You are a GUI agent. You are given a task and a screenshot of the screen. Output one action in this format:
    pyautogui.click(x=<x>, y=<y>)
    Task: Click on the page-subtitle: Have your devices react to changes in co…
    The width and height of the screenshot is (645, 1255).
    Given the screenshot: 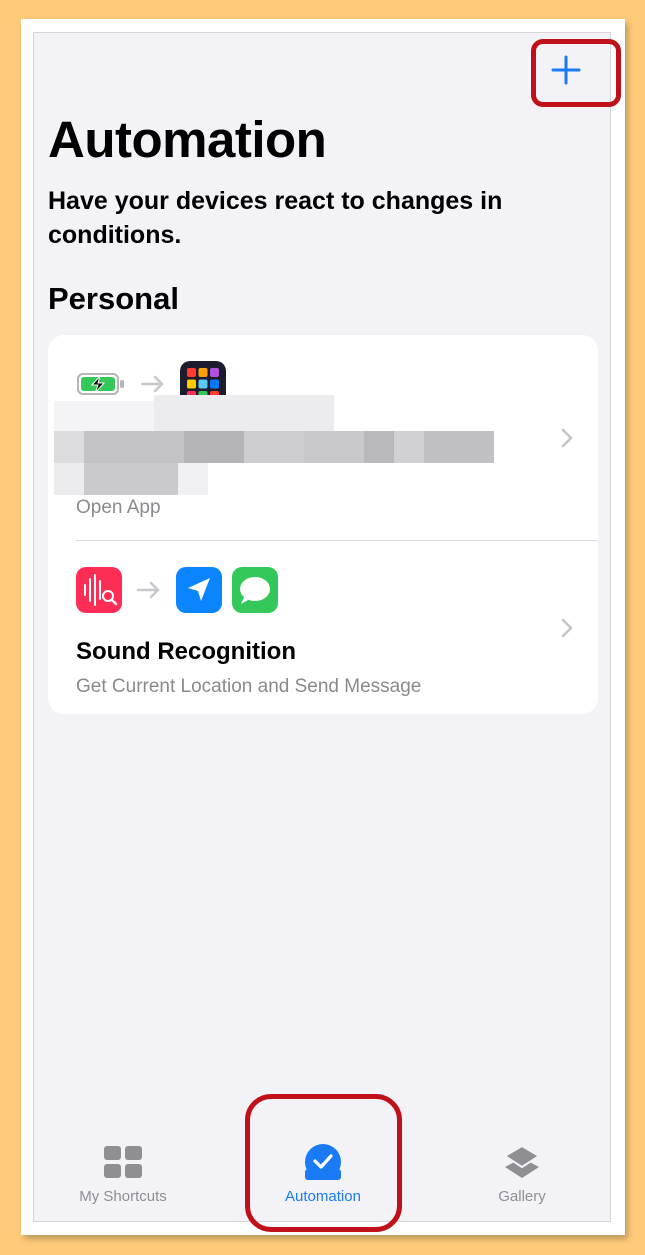 What is the action you would take?
    pyautogui.click(x=275, y=218)
    